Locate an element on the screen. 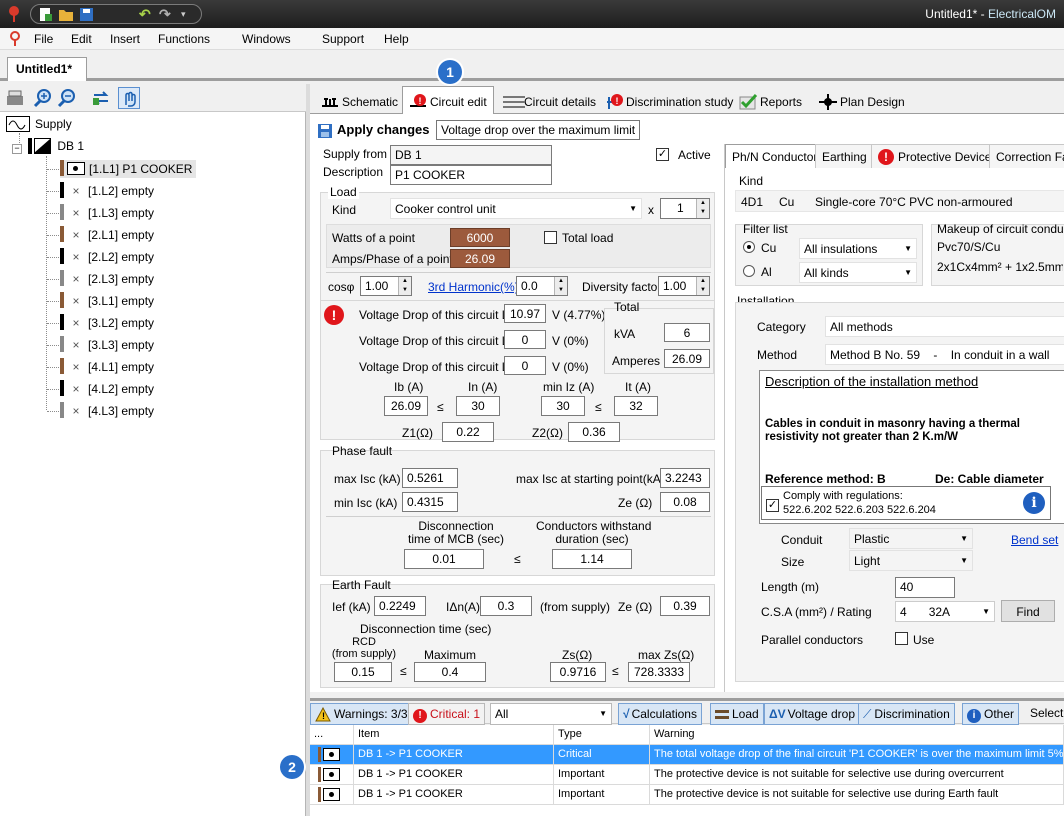  tab-schematic: Schematic is located at coordinates (359, 100).